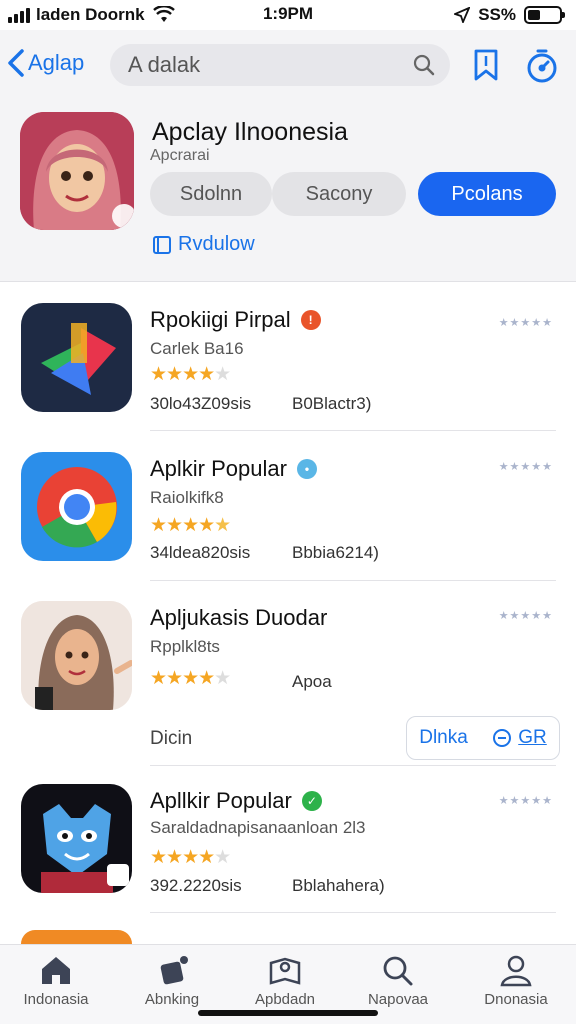  What do you see at coordinates (180, 155) in the screenshot?
I see `hero-subtitle: Apcrarai` at bounding box center [180, 155].